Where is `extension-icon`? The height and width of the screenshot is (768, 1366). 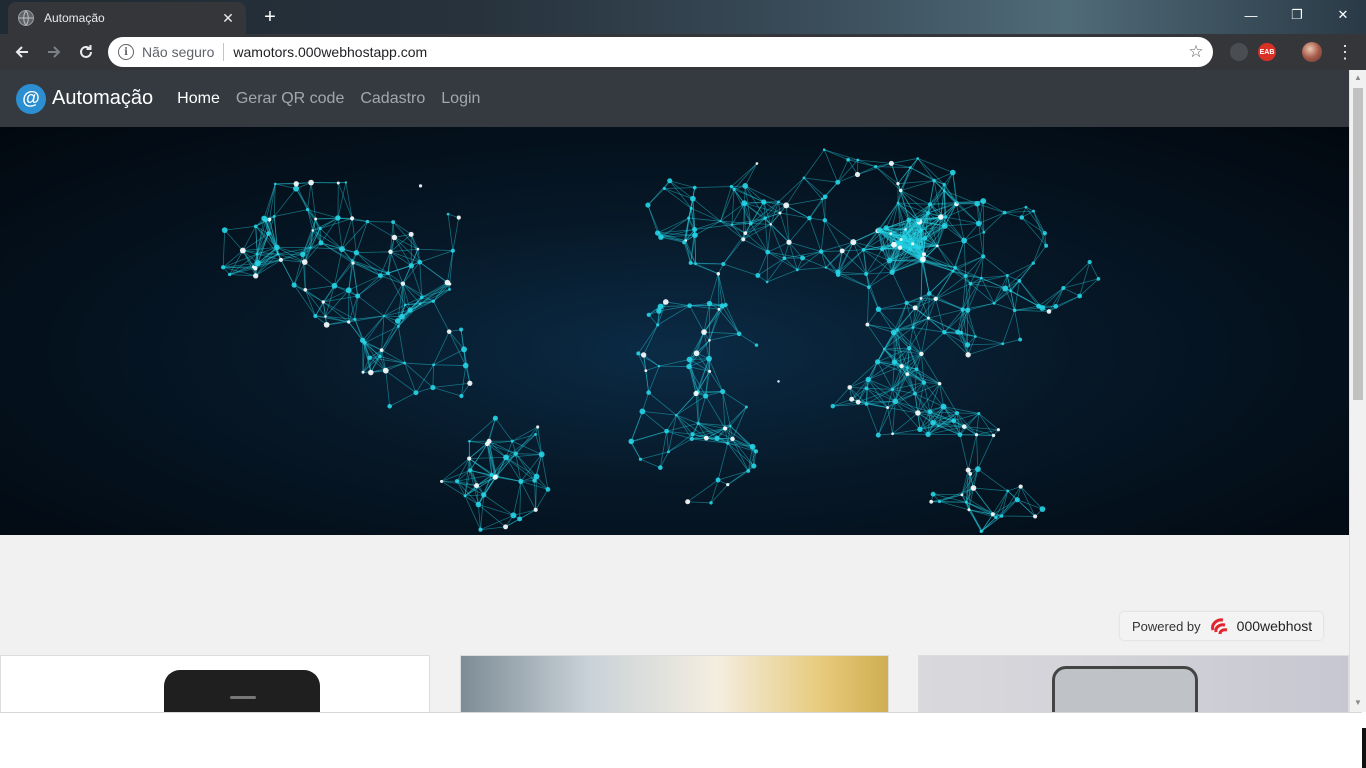 extension-icon is located at coordinates (1239, 52).